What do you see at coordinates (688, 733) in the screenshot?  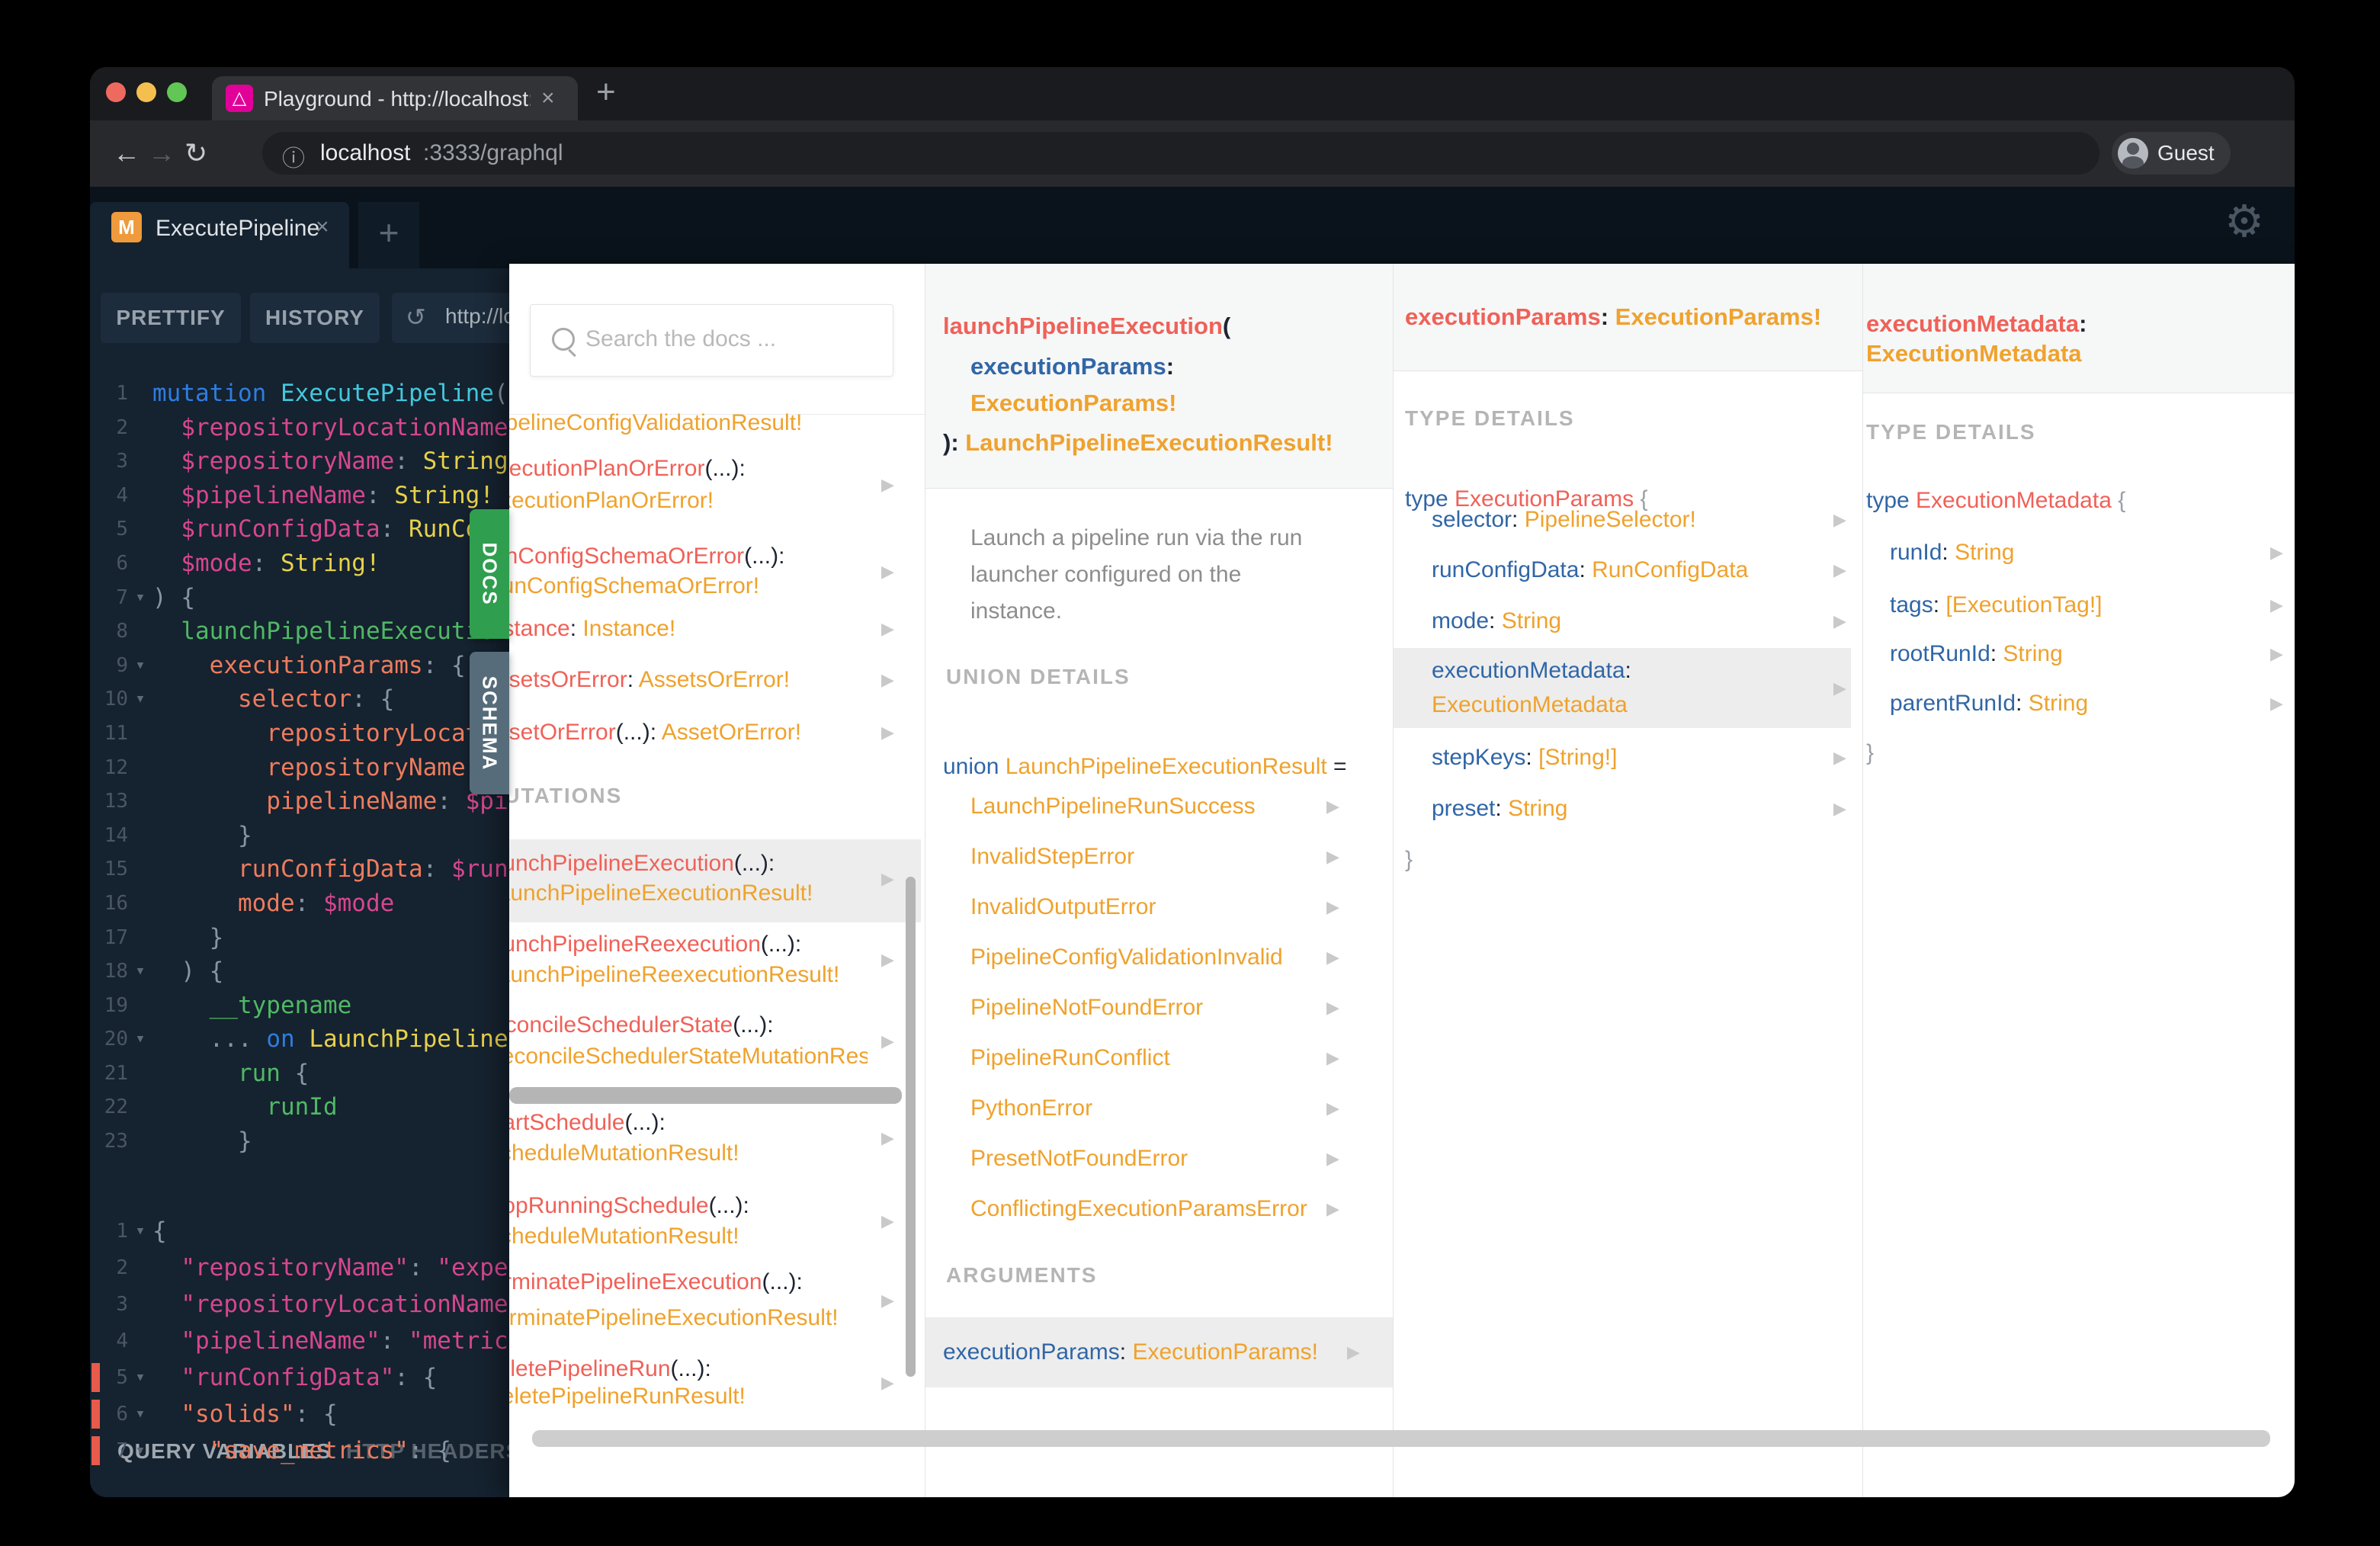 I see `docs-item: assetOrError(...): AssetOrError!` at bounding box center [688, 733].